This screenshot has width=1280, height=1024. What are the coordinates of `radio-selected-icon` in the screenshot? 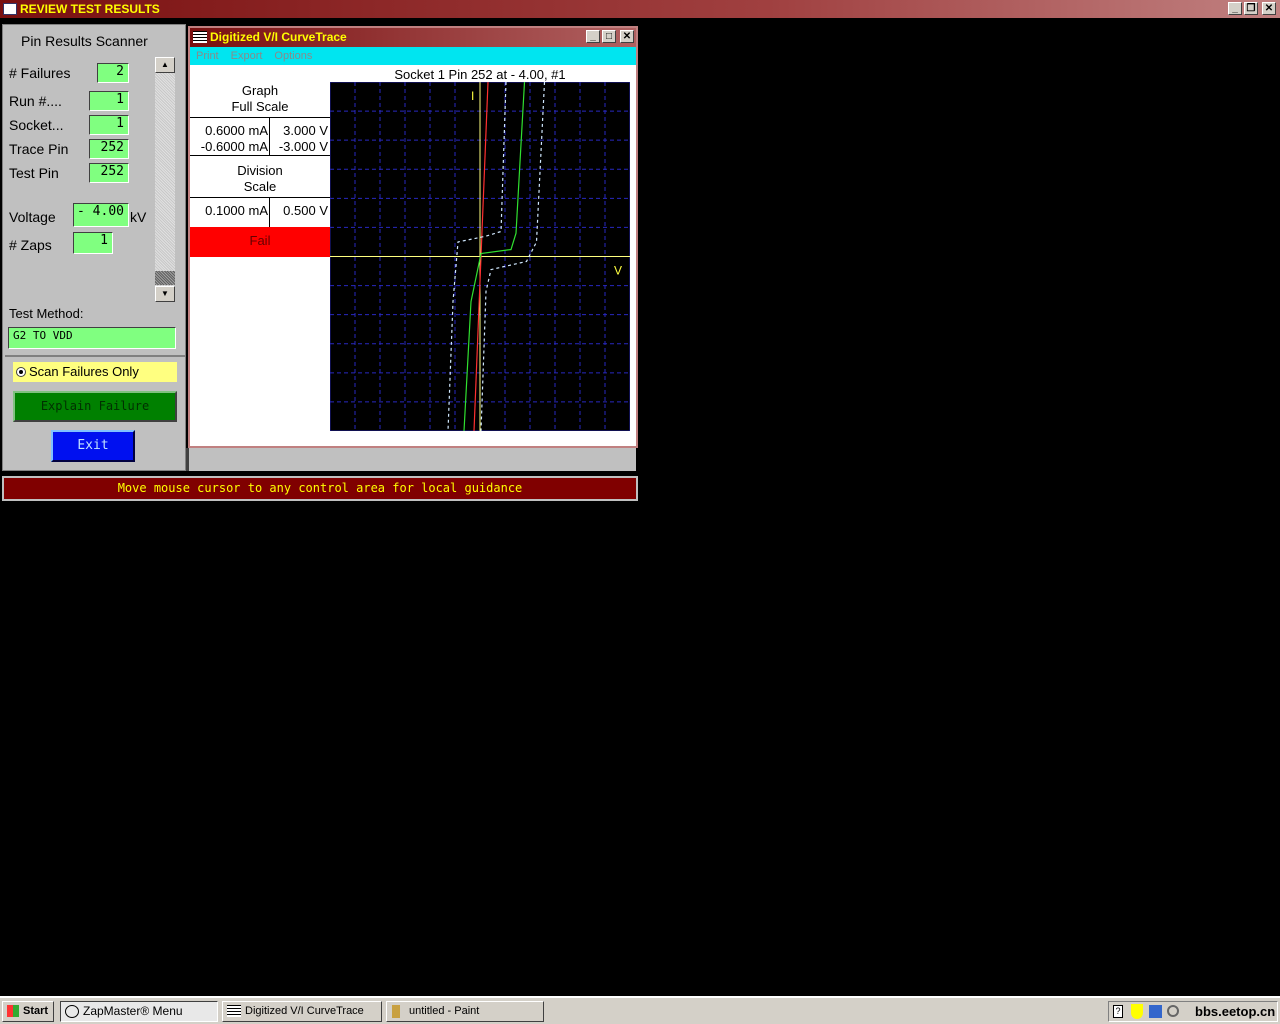 It's located at (21, 372).